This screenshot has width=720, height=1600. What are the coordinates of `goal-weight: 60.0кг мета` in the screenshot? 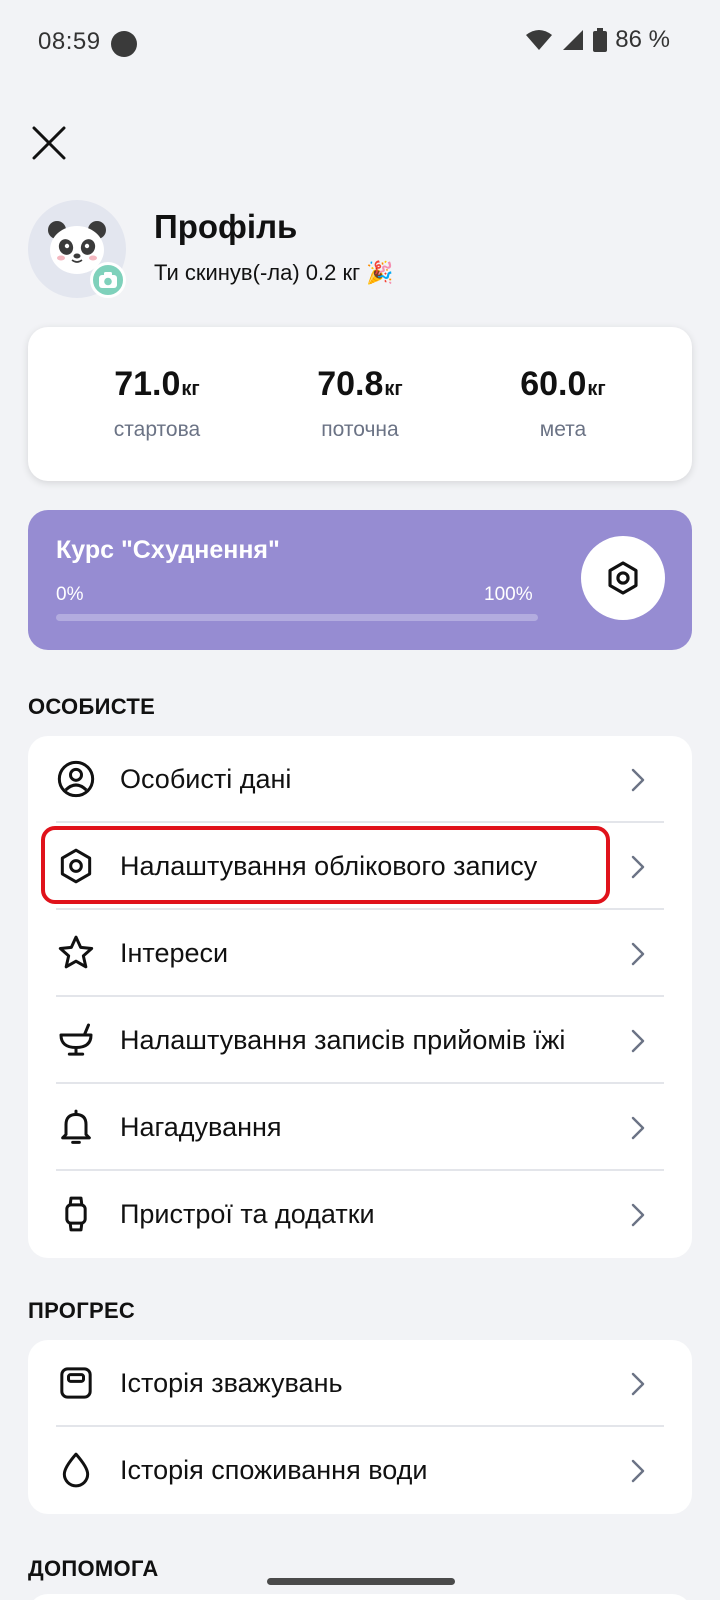 It's located at (563, 384).